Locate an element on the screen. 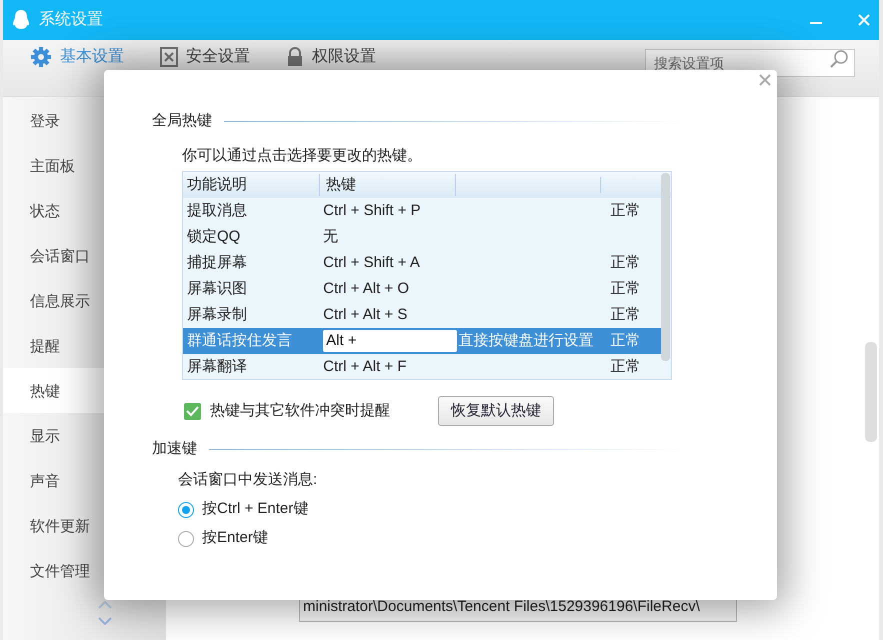 The height and width of the screenshot is (640, 883). sidebar-item: 信息展示 is located at coordinates (84, 300).